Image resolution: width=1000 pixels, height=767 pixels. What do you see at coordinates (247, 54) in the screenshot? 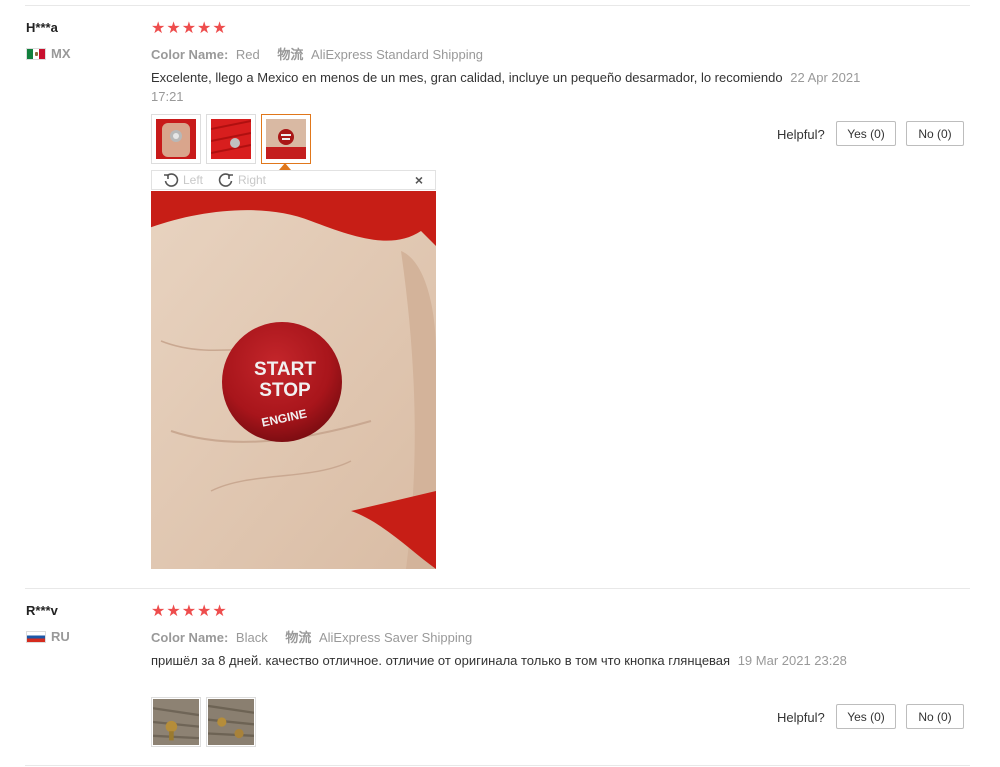
I see `color-name-value: Red` at bounding box center [247, 54].